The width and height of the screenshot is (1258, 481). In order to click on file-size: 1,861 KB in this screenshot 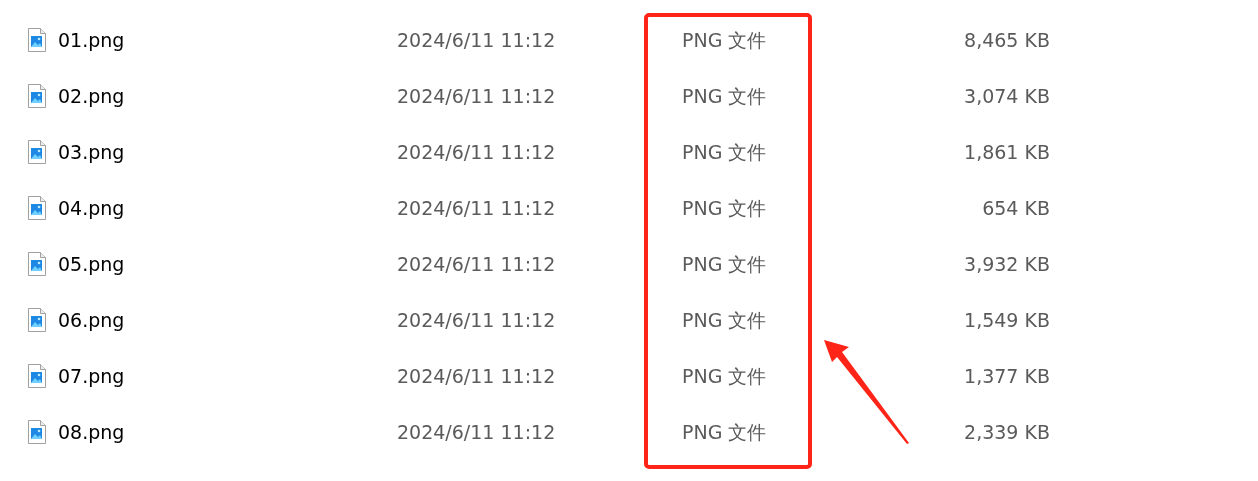, I will do `click(1006, 152)`.